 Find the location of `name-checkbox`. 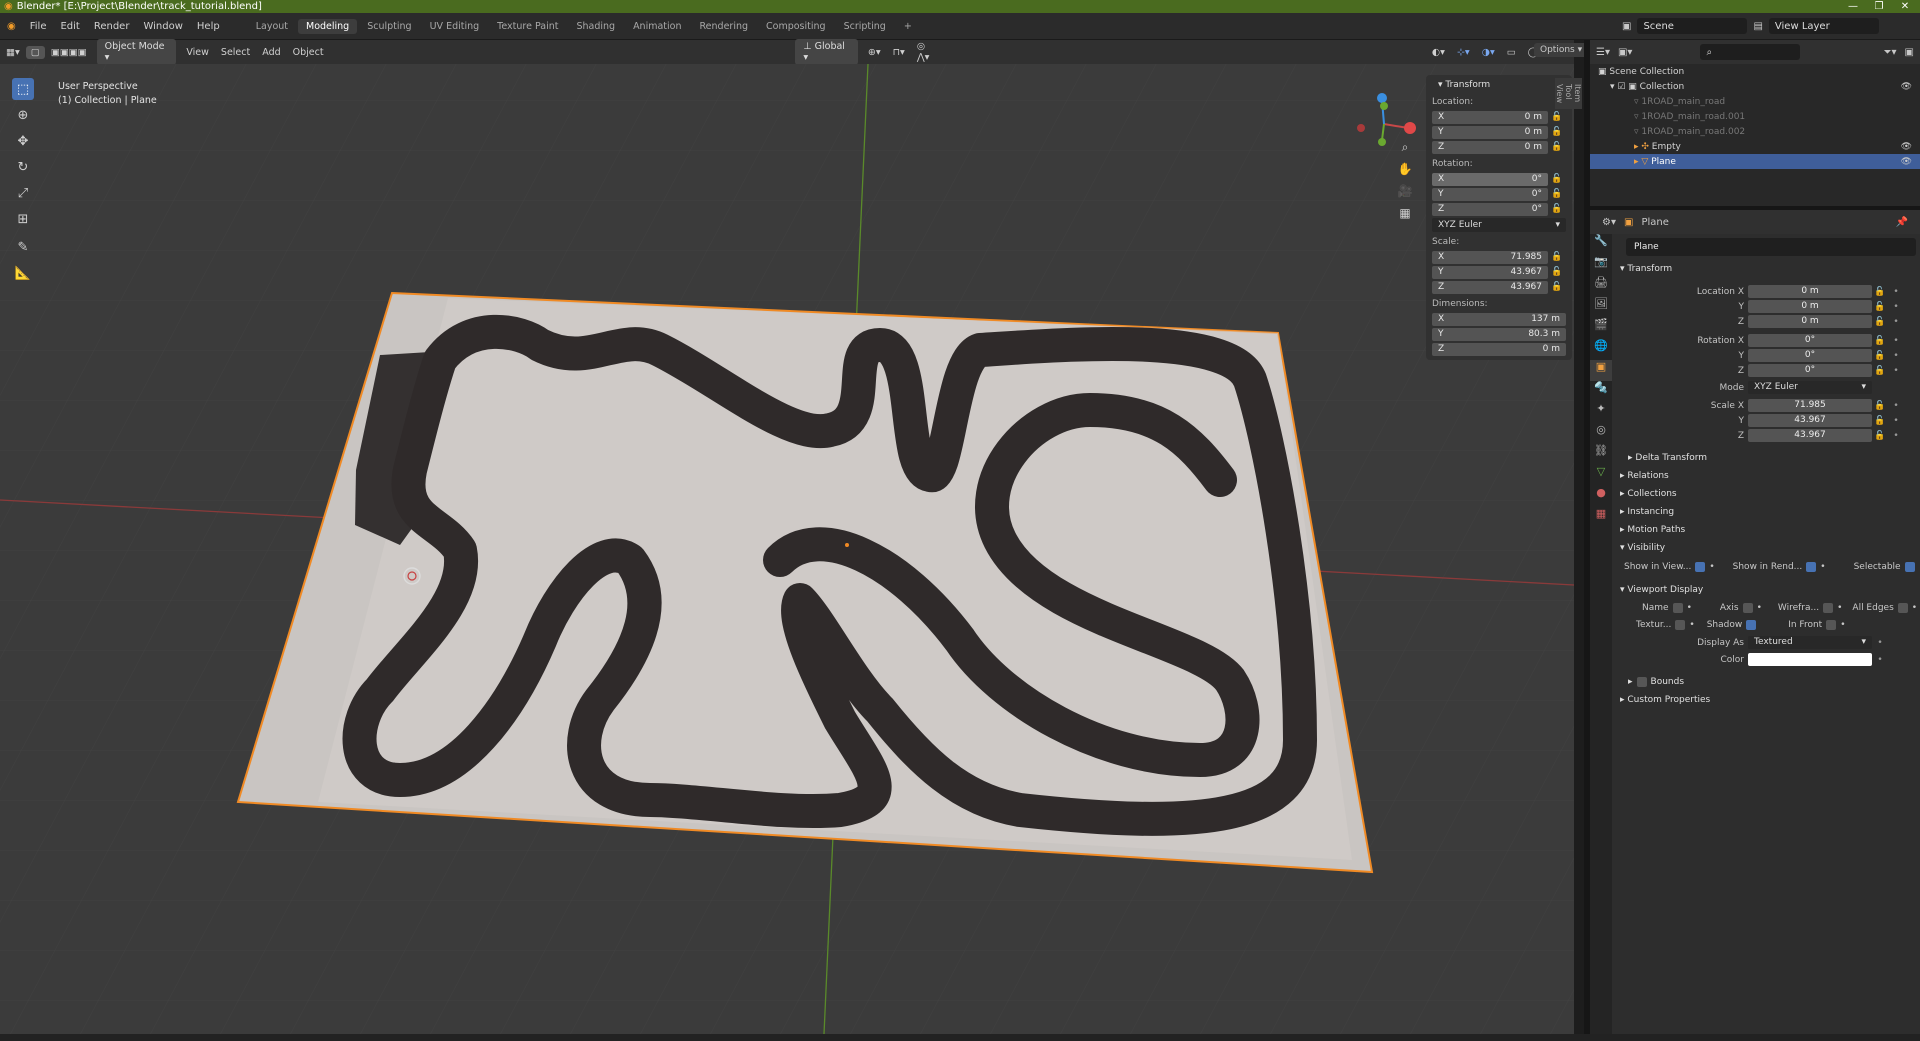

name-checkbox is located at coordinates (1677, 607).